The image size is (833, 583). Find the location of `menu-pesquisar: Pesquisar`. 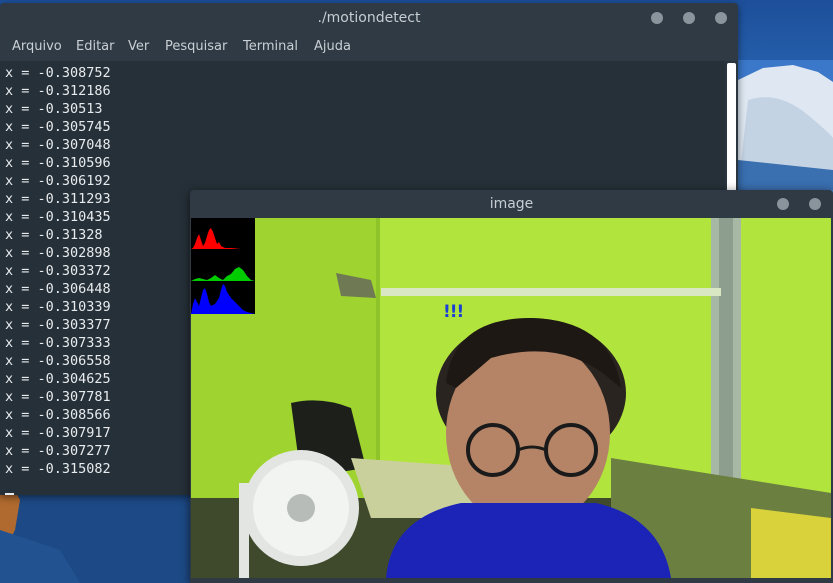

menu-pesquisar: Pesquisar is located at coordinates (196, 47).